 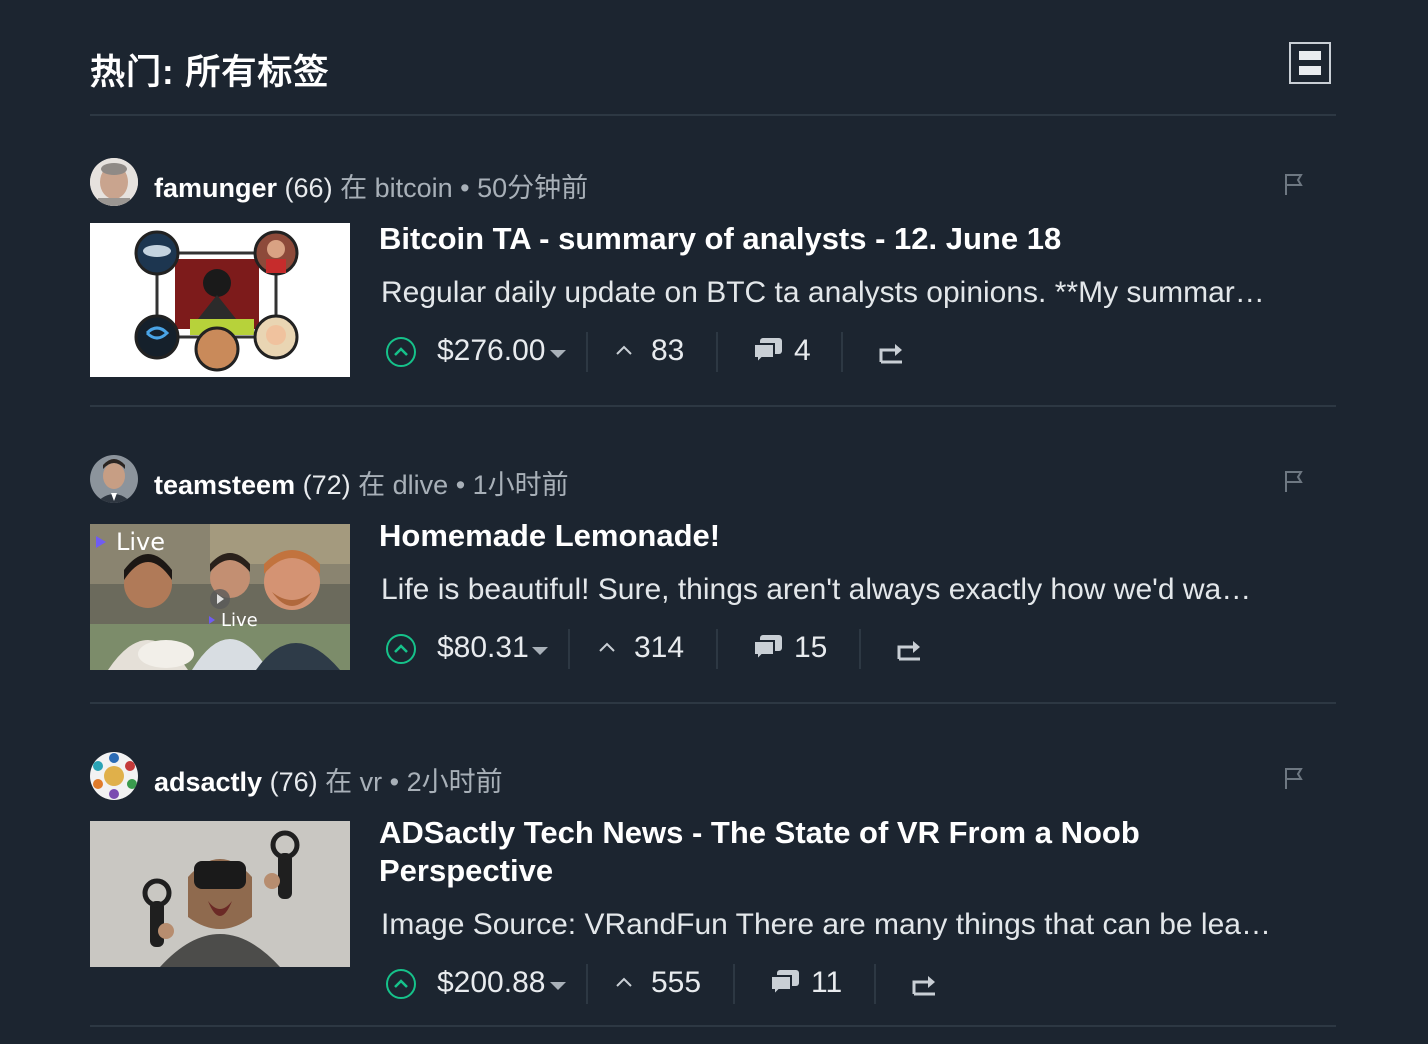 What do you see at coordinates (836, 654) in the screenshot?
I see `post-footer: $80.31 314 15` at bounding box center [836, 654].